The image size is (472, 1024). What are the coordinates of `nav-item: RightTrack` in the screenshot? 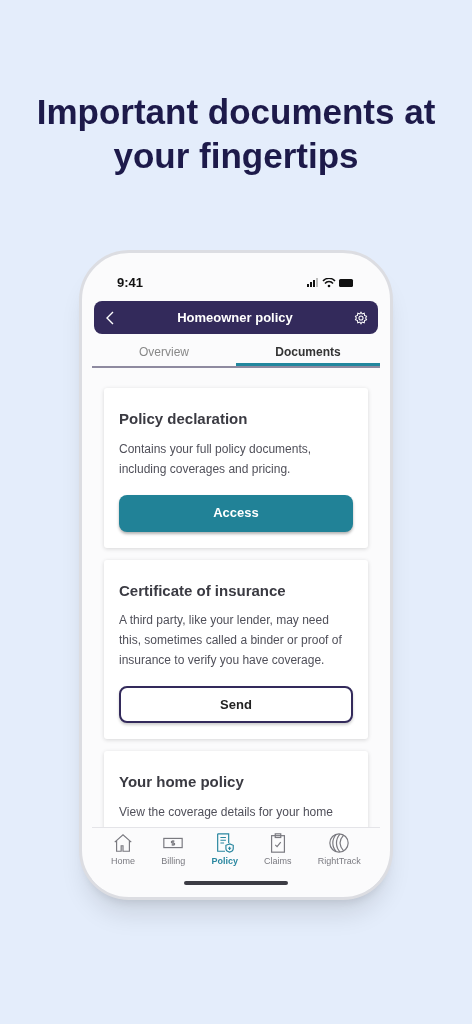 It's located at (339, 850).